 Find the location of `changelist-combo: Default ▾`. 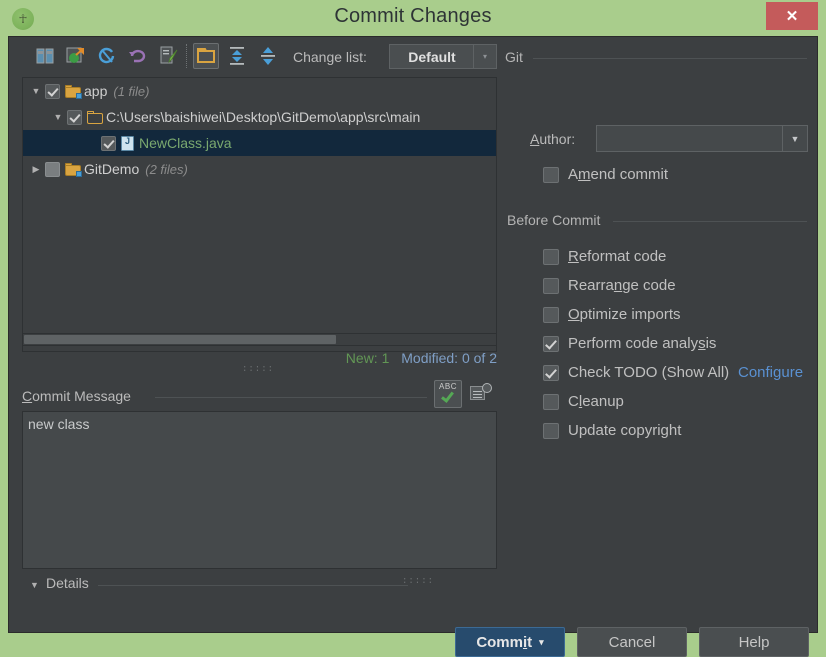

changelist-combo: Default ▾ is located at coordinates (443, 56).